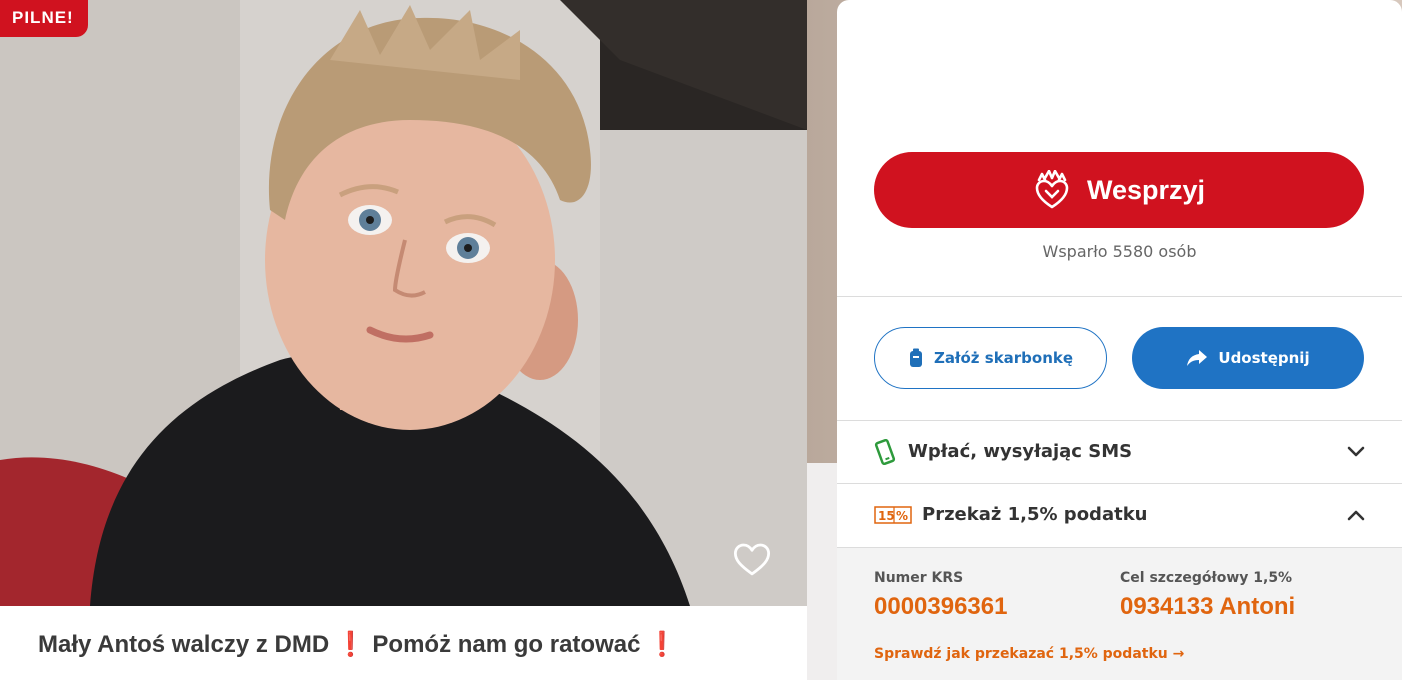 The width and height of the screenshot is (1402, 680). I want to click on heart-outline-icon, so click(752, 559).